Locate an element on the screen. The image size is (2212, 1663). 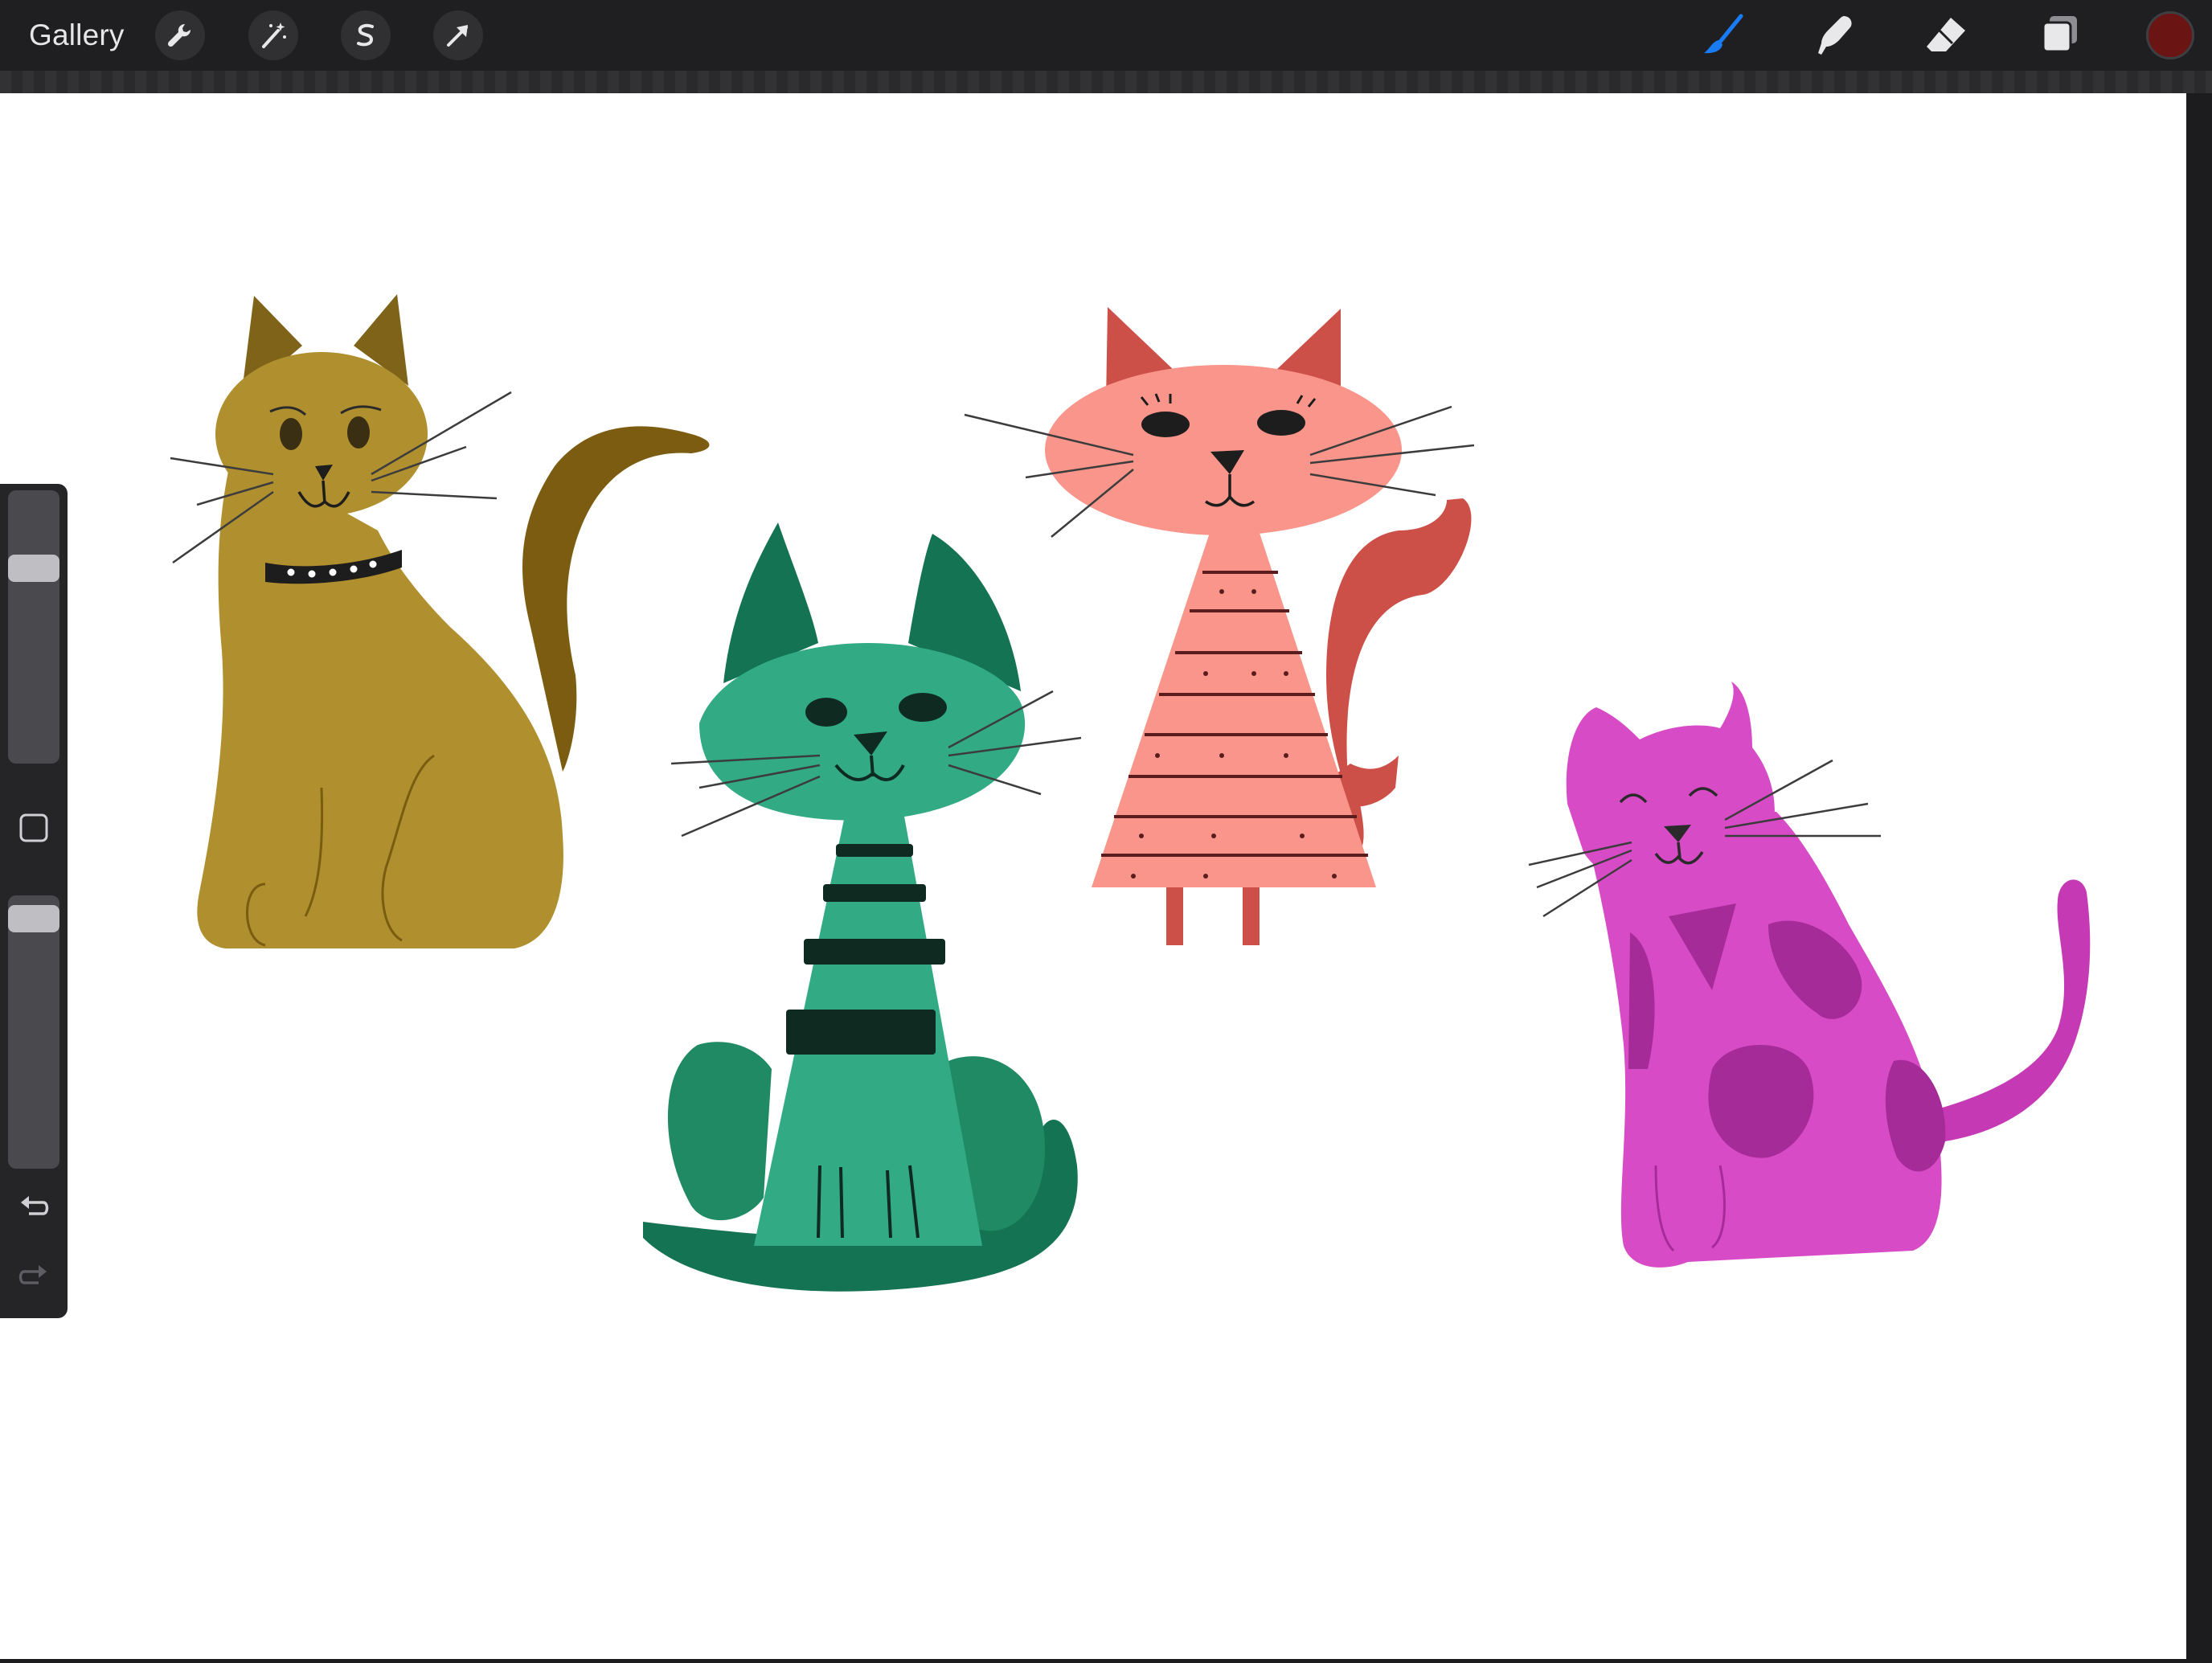
brush-icon is located at coordinates (1723, 34).